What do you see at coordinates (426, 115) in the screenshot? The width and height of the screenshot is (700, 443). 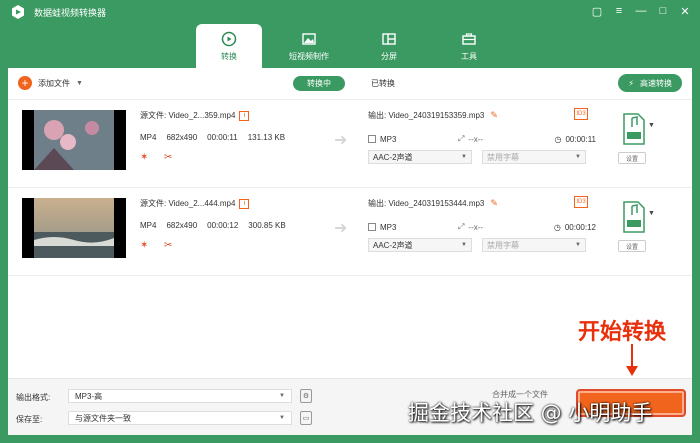 I see `output-file-label: 输出: Video_240319153359.mp3` at bounding box center [426, 115].